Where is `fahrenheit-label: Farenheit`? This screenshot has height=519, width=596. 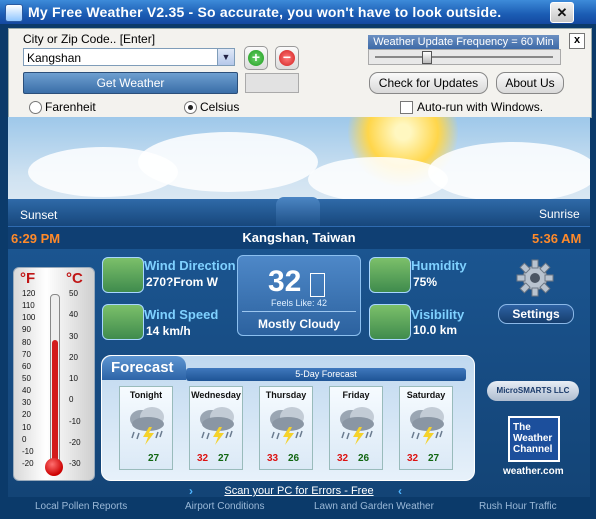 fahrenheit-label: Farenheit is located at coordinates (70, 107).